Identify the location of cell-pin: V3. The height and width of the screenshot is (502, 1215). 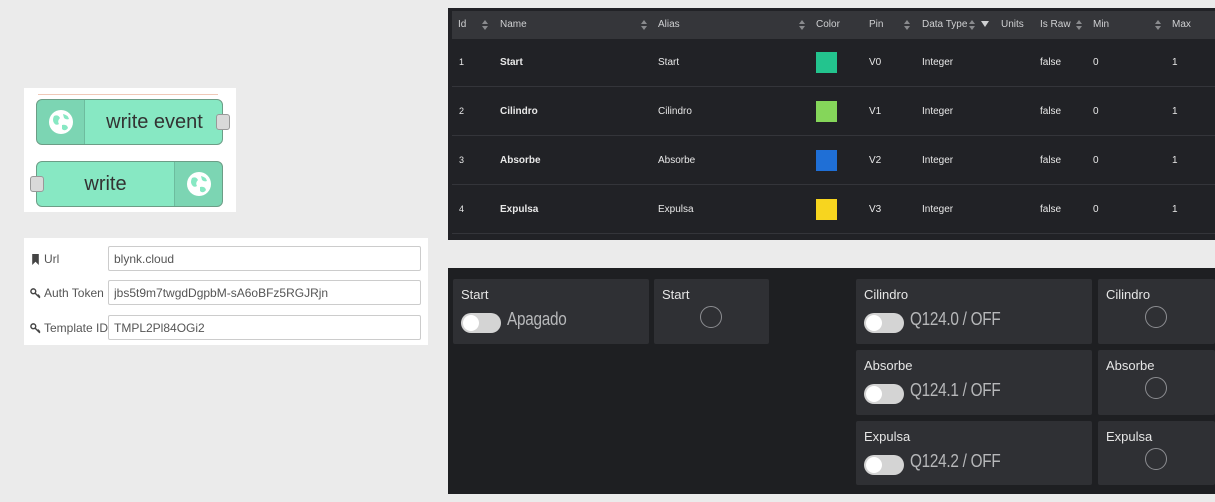
(875, 209).